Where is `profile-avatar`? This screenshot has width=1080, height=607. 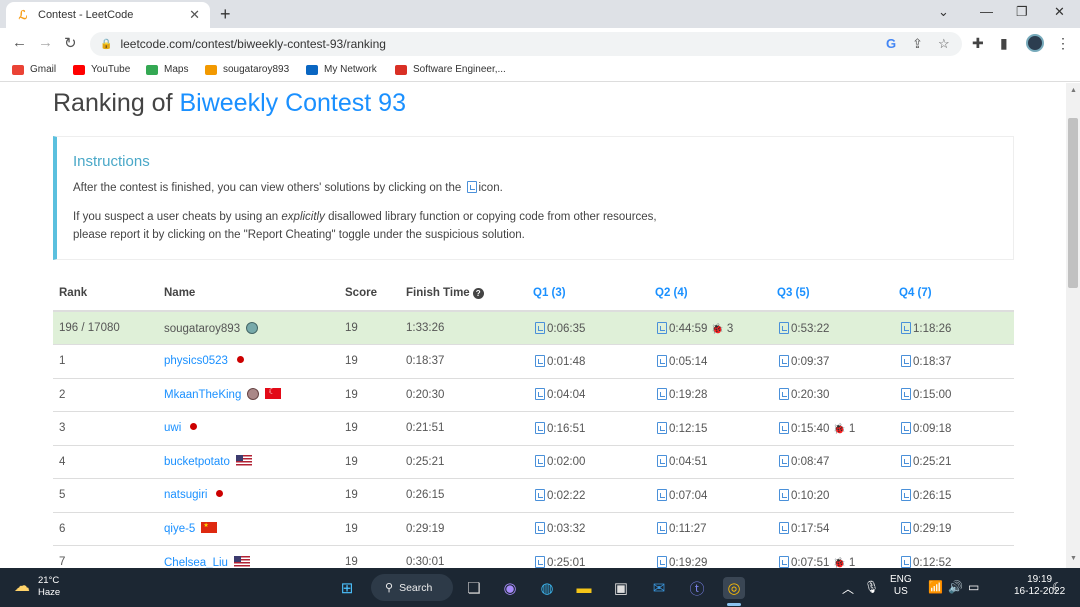
profile-avatar is located at coordinates (1035, 43).